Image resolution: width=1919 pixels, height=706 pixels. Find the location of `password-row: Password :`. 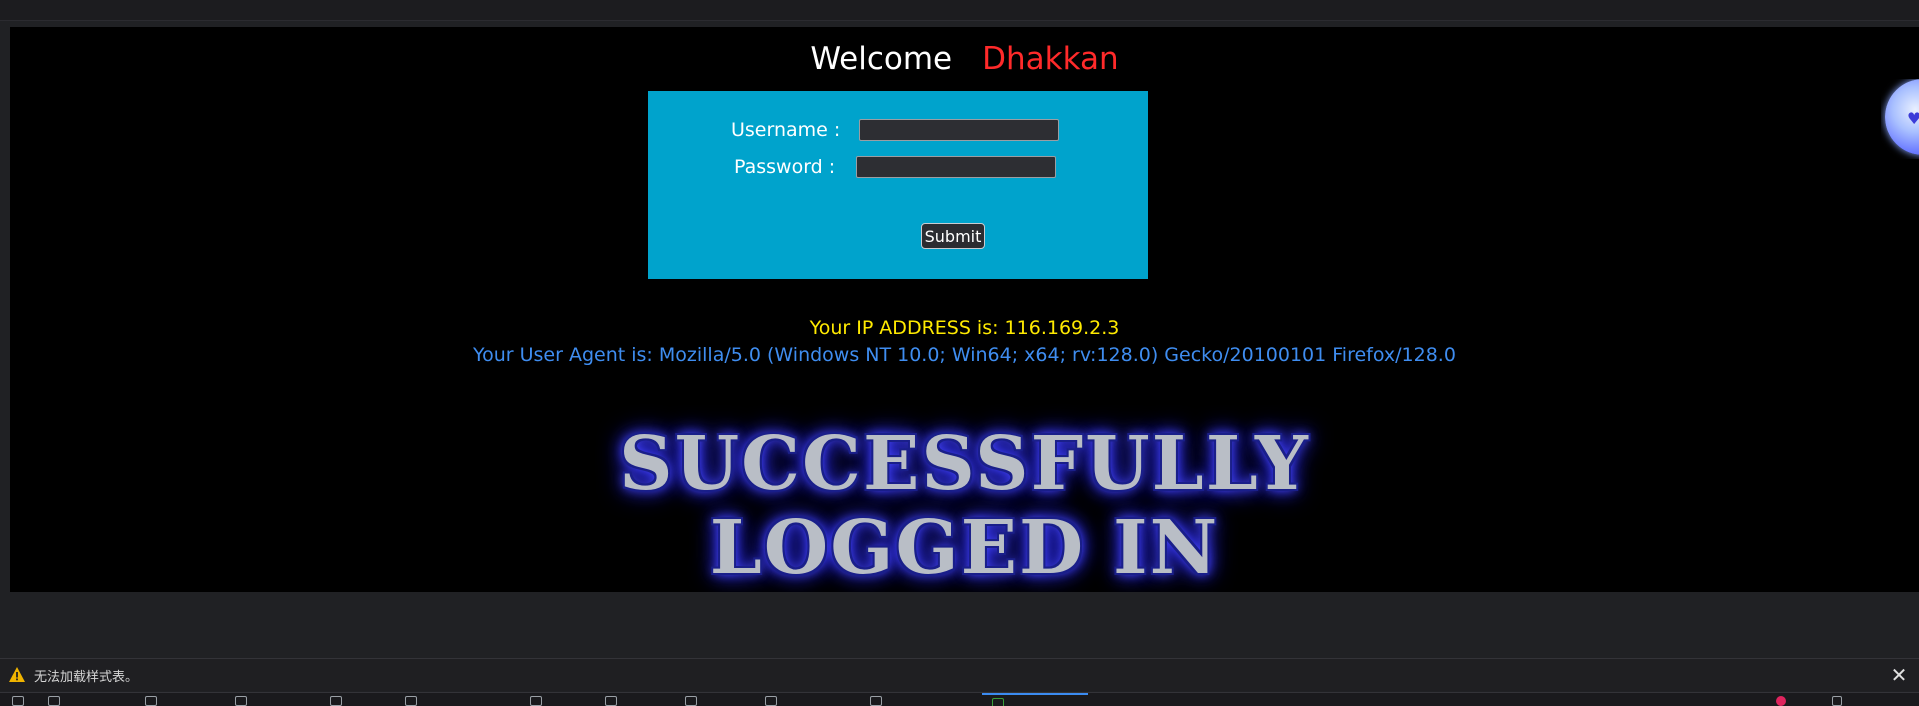

password-row: Password : is located at coordinates (898, 169).